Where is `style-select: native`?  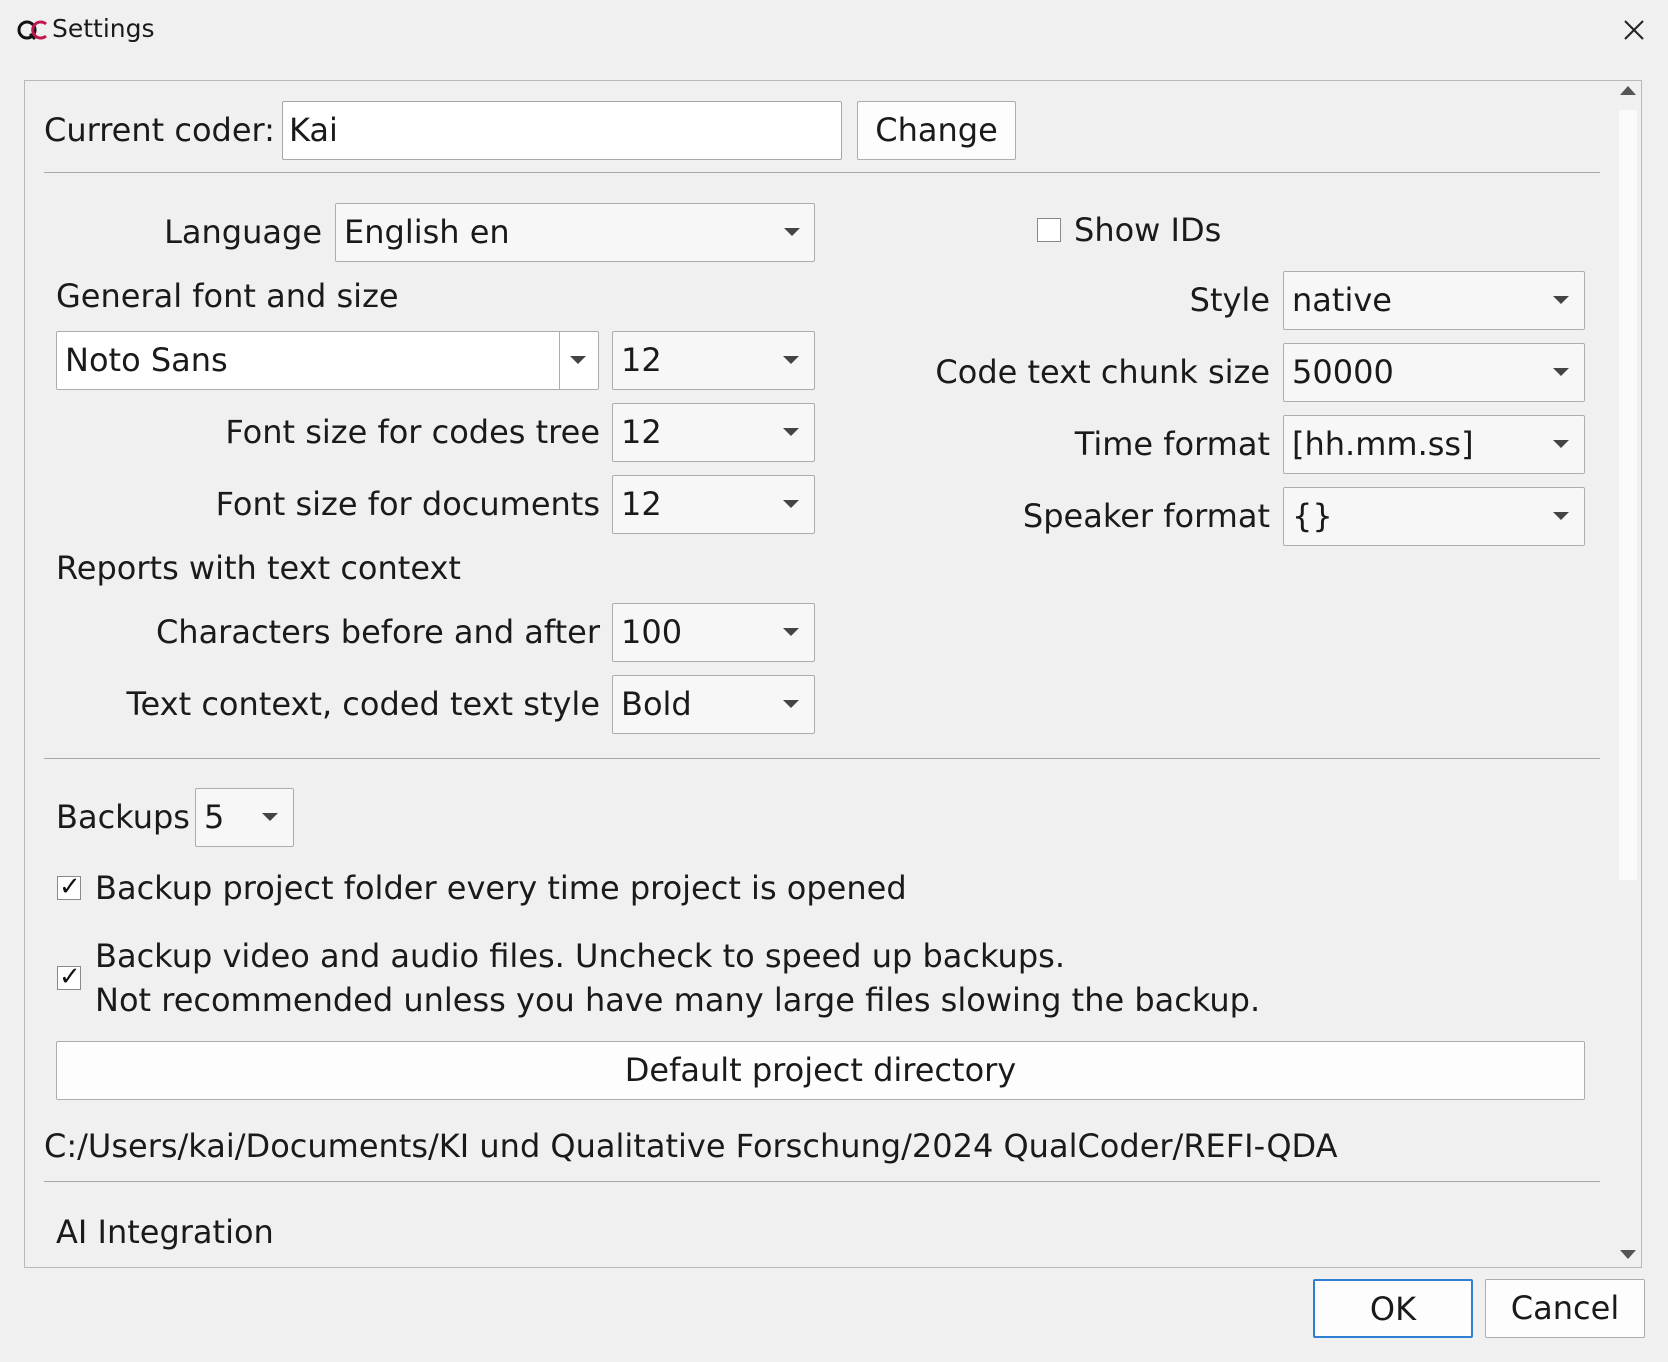 style-select: native is located at coordinates (1434, 300).